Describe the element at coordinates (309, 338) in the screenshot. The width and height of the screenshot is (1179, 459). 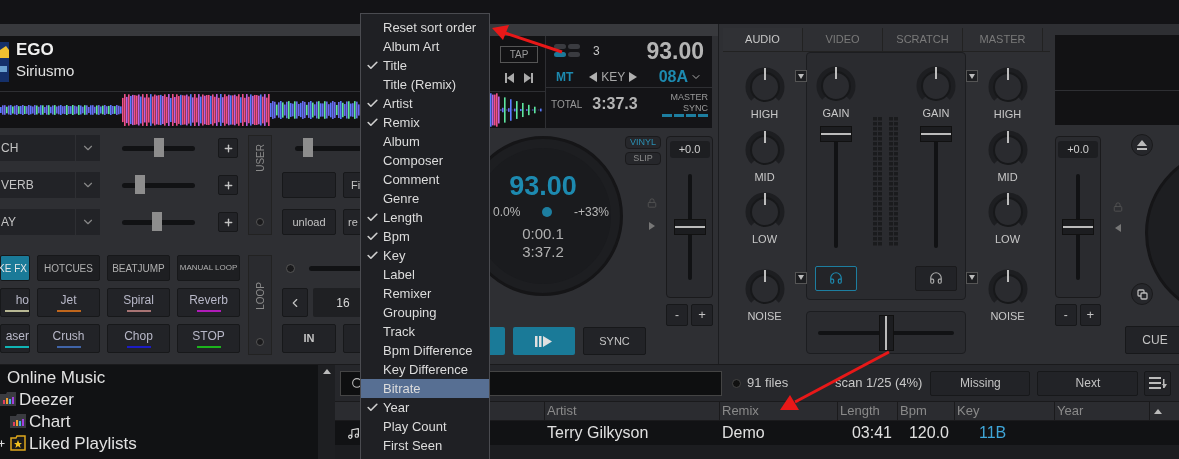
I see `loop-in-button: IN` at that location.